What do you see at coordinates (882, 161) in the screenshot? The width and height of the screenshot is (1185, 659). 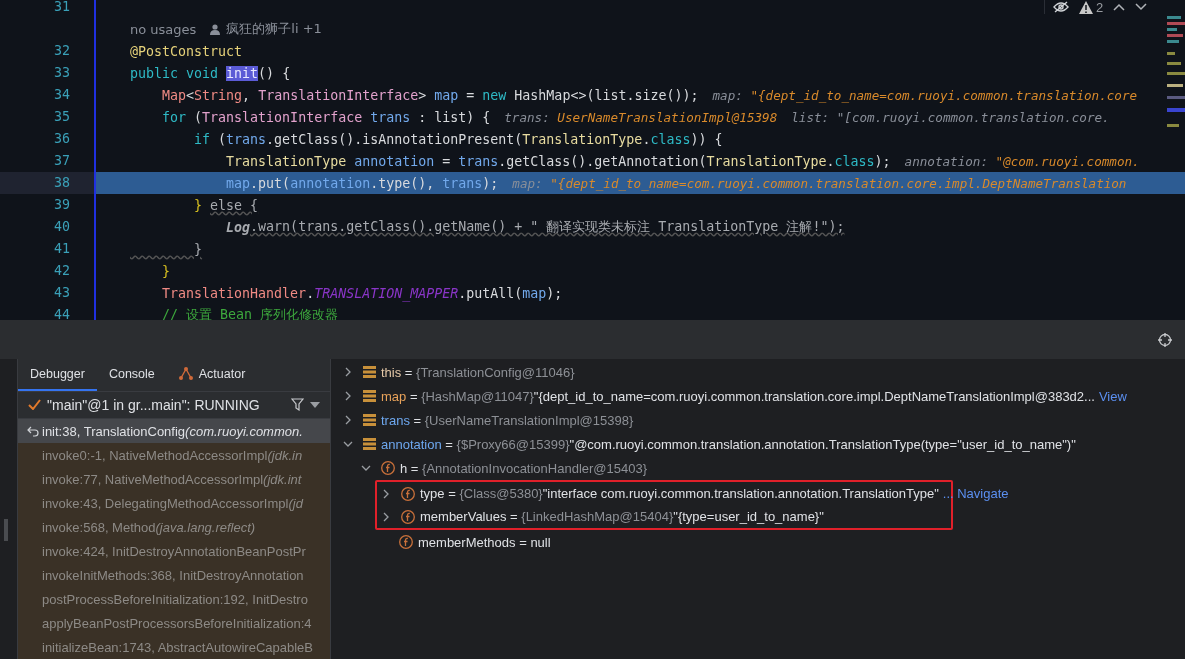 I see `code-token: );` at bounding box center [882, 161].